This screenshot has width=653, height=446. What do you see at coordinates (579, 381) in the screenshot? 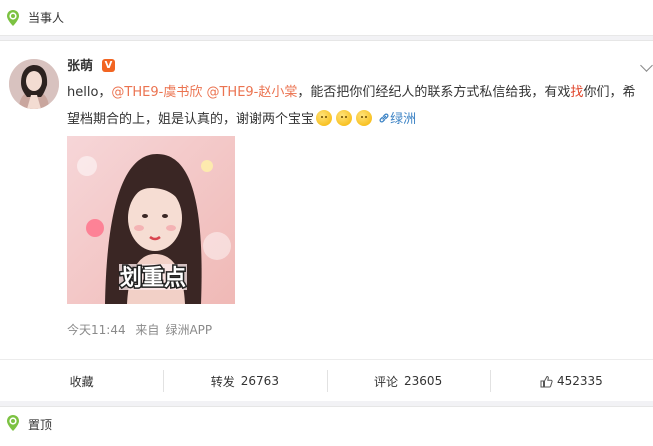
I see `like-count: 452335` at bounding box center [579, 381].